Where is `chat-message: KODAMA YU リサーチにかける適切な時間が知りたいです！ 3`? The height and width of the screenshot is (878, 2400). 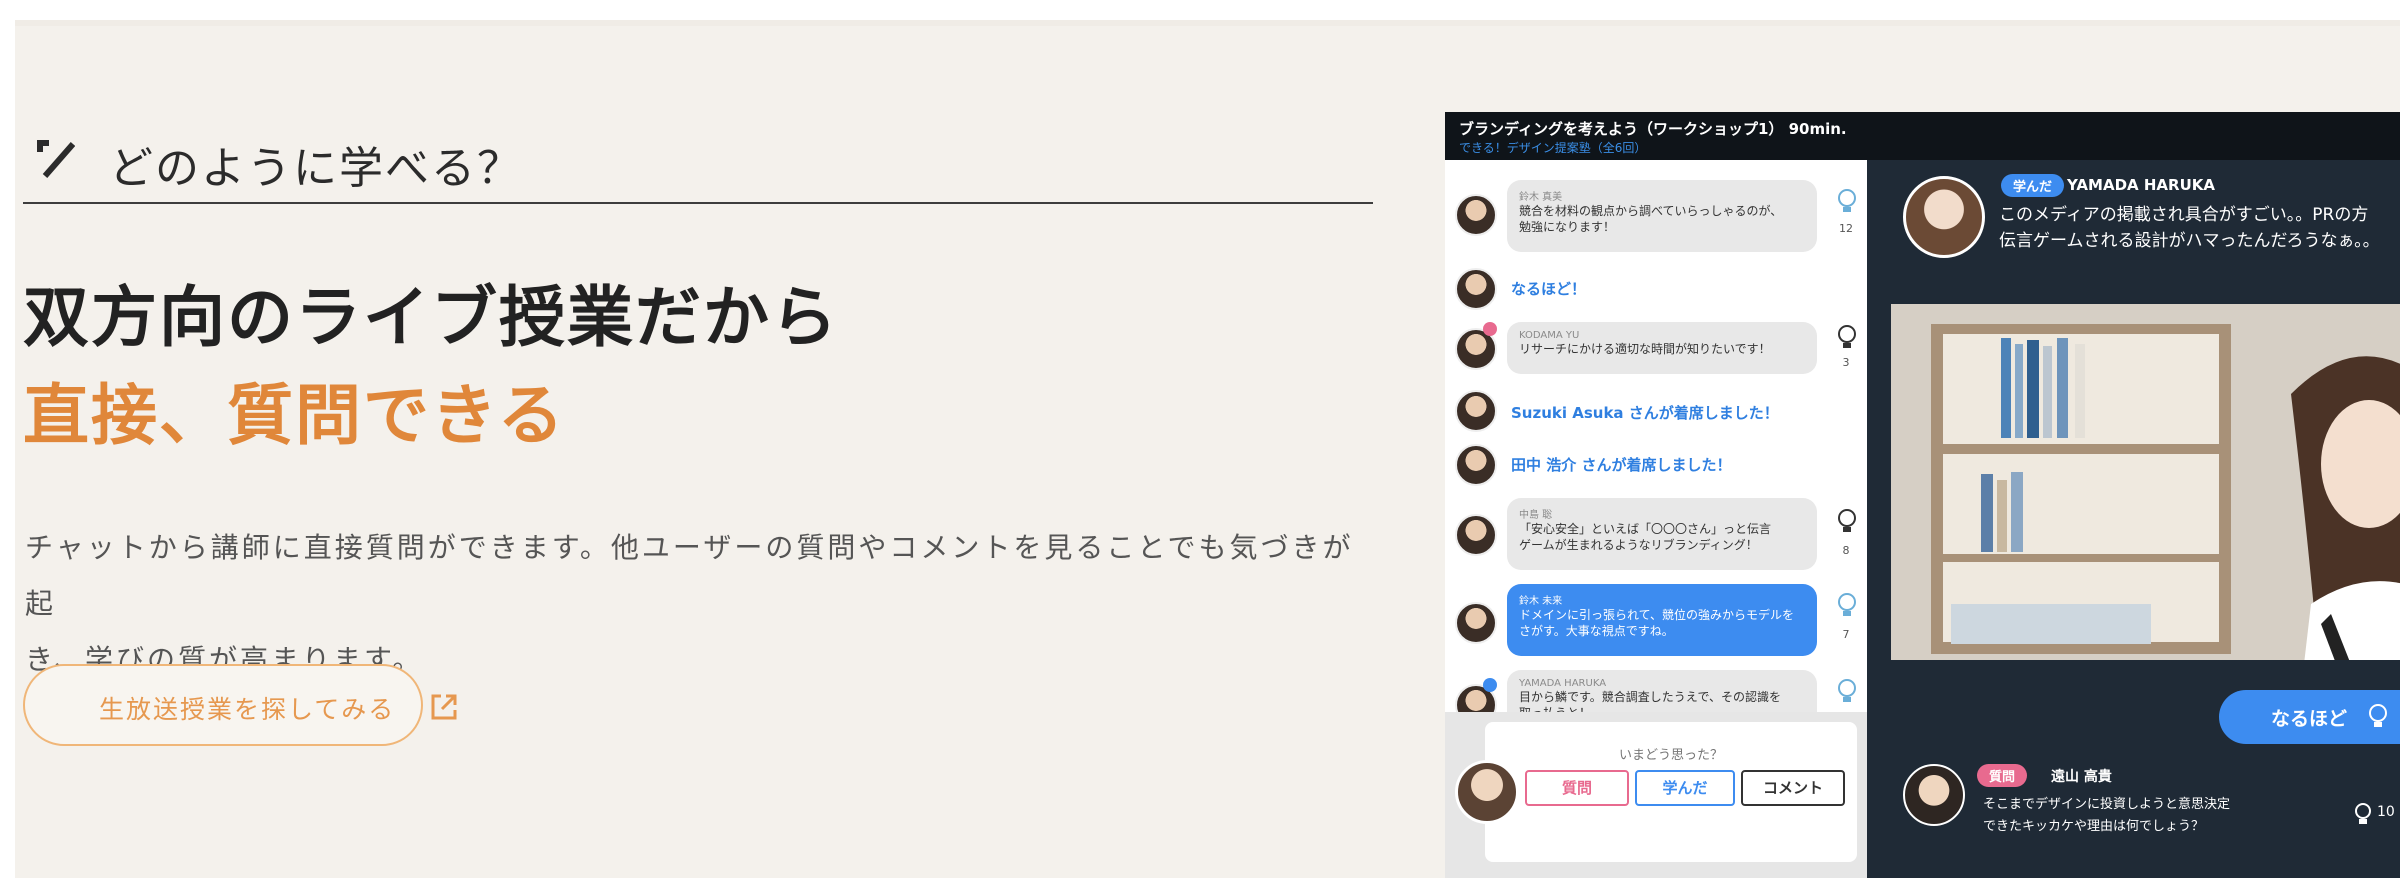 chat-message: KODAMA YU リサーチにかける適切な時間が知りたいです！ 3 is located at coordinates (1656, 350).